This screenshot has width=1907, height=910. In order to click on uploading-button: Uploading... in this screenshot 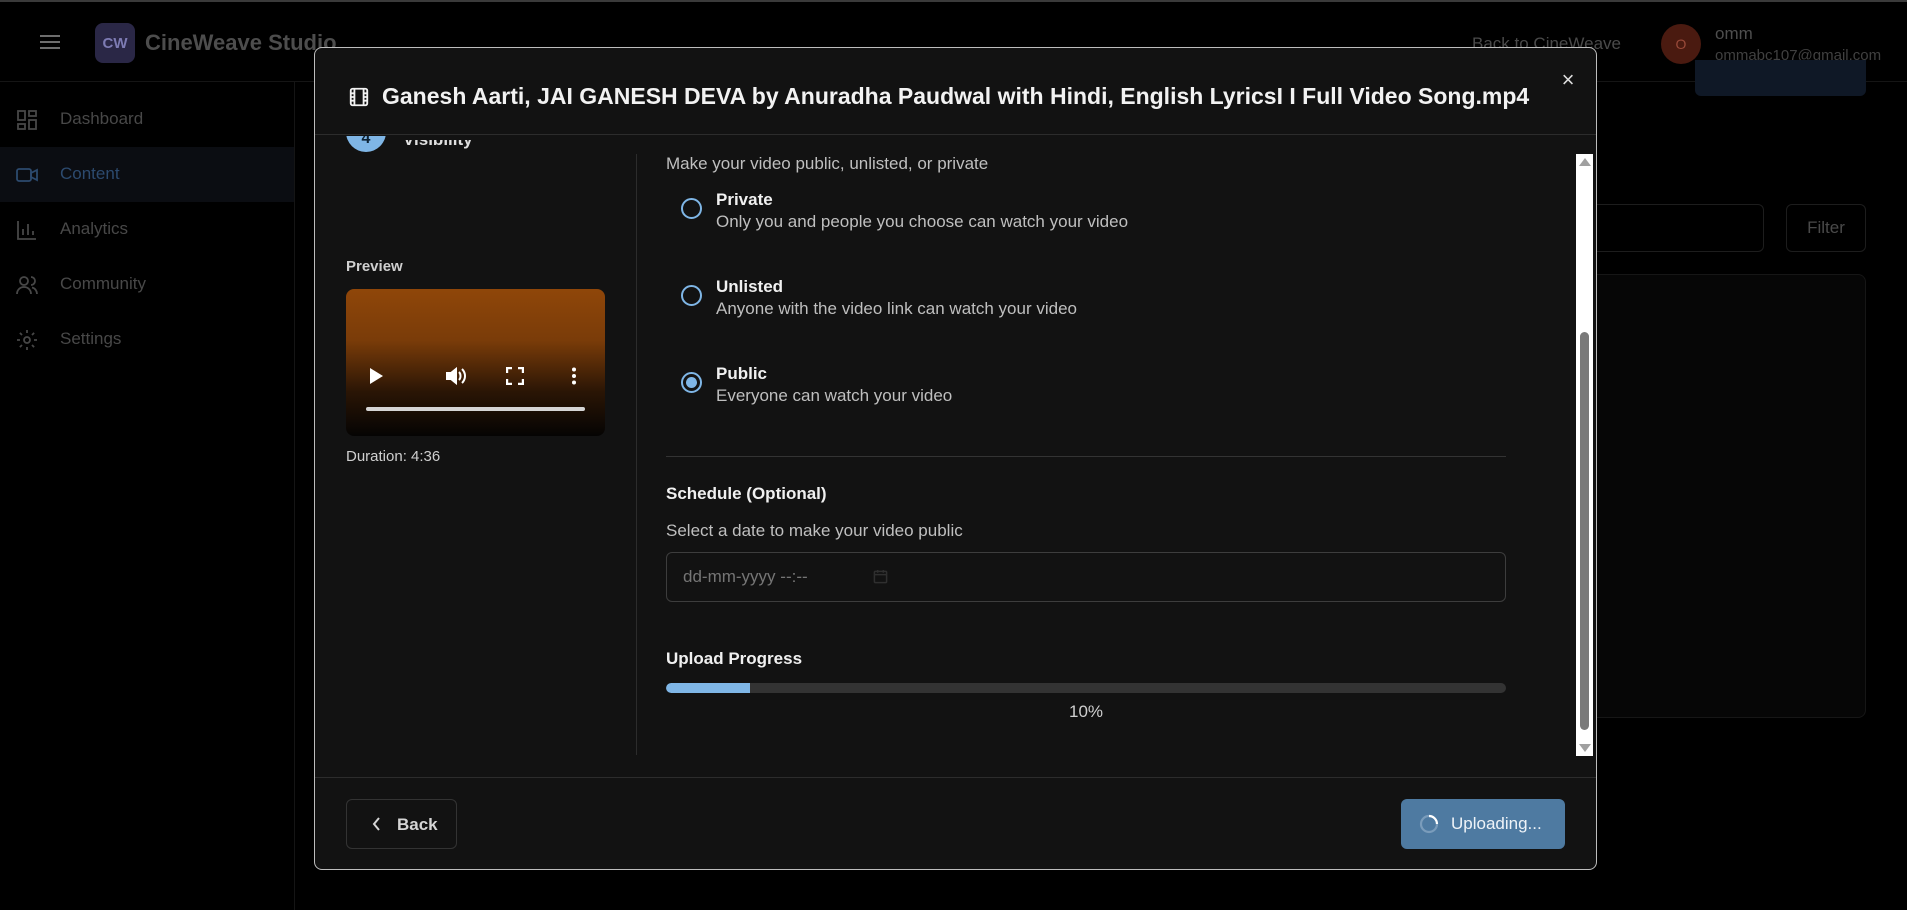, I will do `click(1483, 824)`.